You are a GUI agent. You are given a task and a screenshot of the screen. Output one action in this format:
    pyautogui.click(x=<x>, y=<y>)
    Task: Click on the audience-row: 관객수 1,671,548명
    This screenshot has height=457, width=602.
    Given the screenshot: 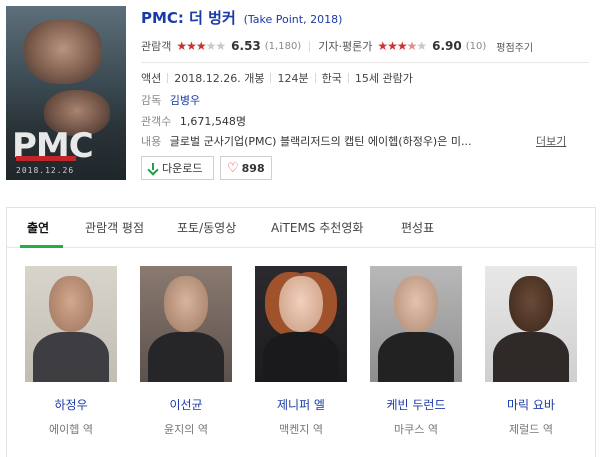 What is the action you would take?
    pyautogui.click(x=193, y=121)
    